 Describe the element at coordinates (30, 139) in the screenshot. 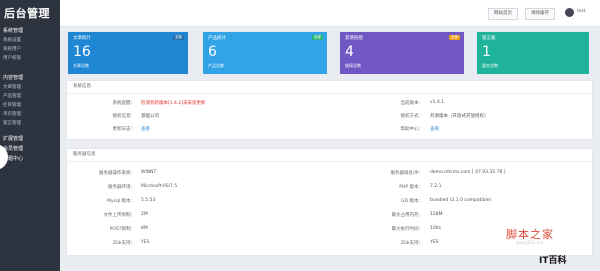

I see `nav-group-extend: 扩展管理` at that location.